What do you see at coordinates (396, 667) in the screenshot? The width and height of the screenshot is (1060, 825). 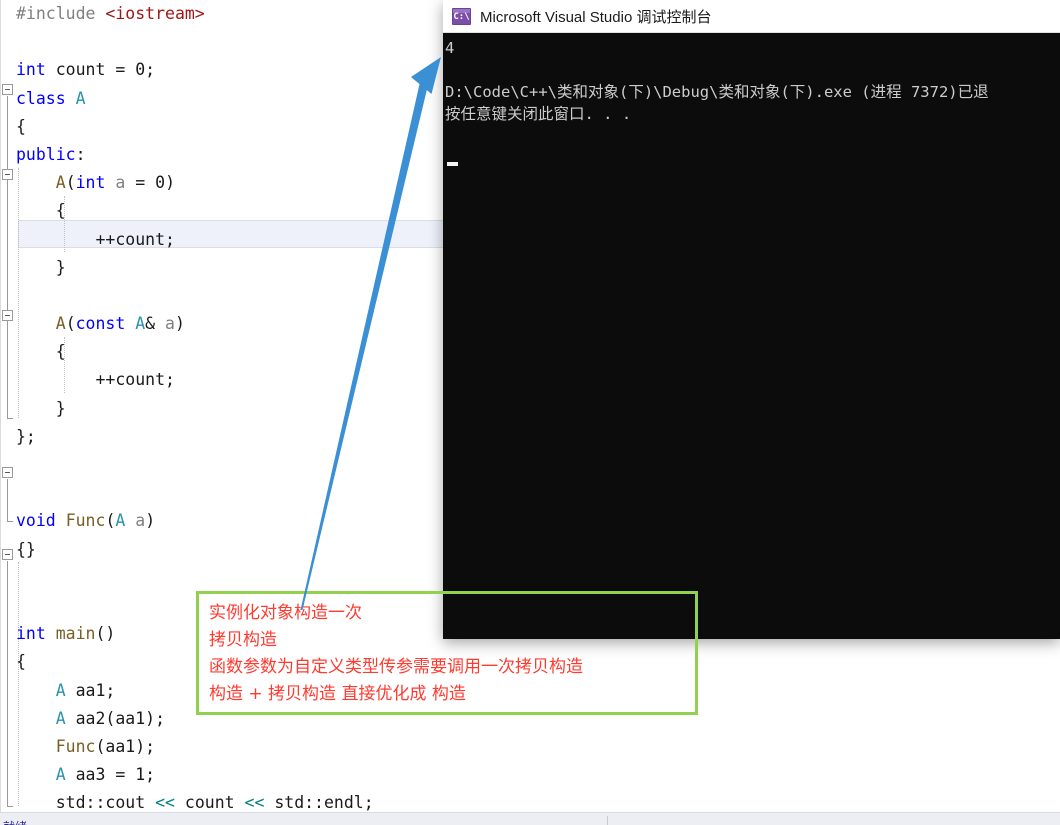 I see `annotation-line: 函数参数为自定义类型传参需要调用一次拷贝构造` at bounding box center [396, 667].